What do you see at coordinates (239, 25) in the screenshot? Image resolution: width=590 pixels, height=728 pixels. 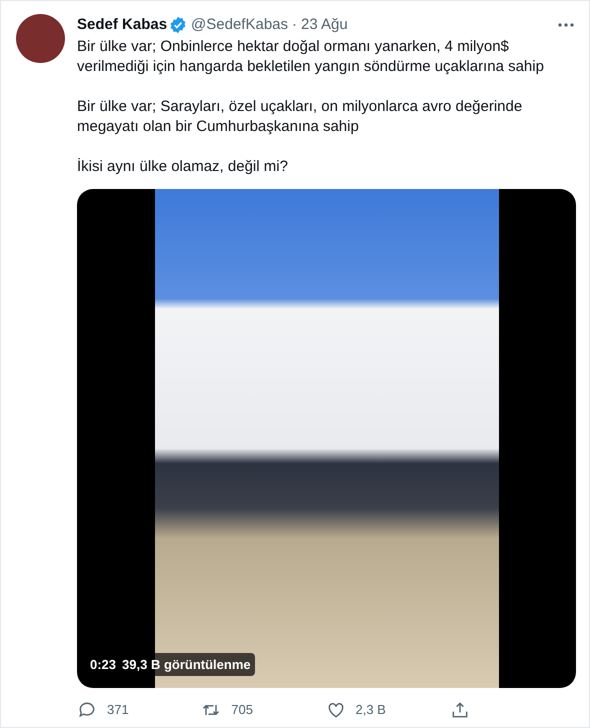 I see `author-handle: @SedefKabas` at bounding box center [239, 25].